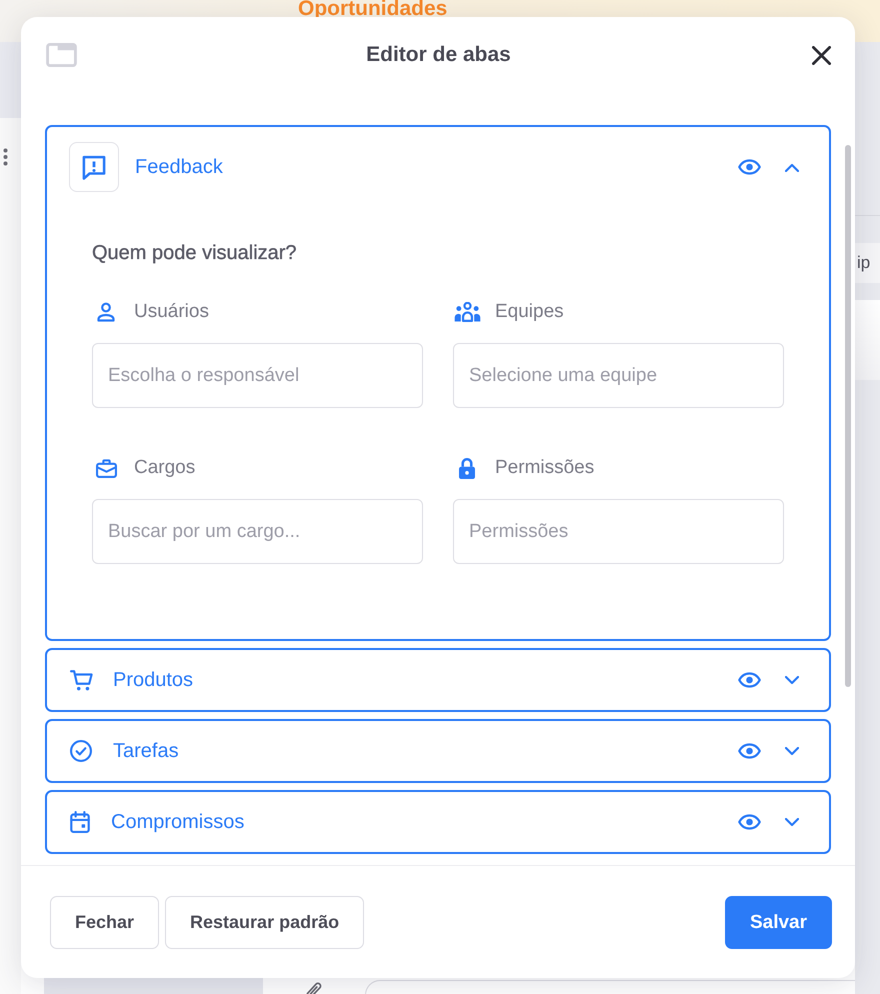  What do you see at coordinates (778, 922) in the screenshot?
I see `save-button: Salvar` at bounding box center [778, 922].